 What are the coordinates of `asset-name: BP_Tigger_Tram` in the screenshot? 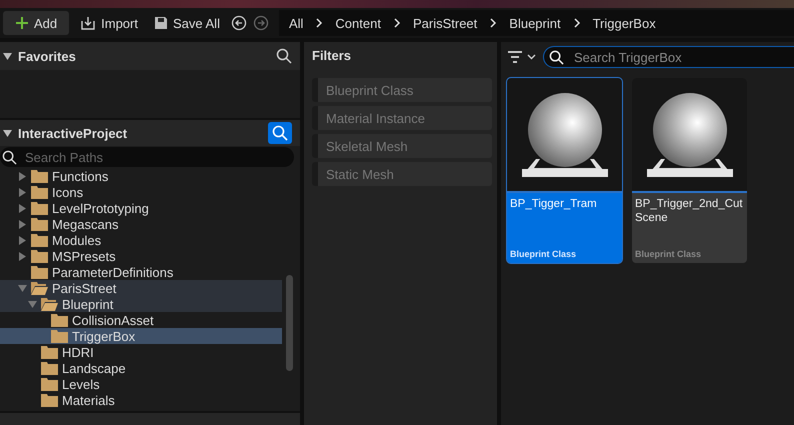 It's located at (554, 204).